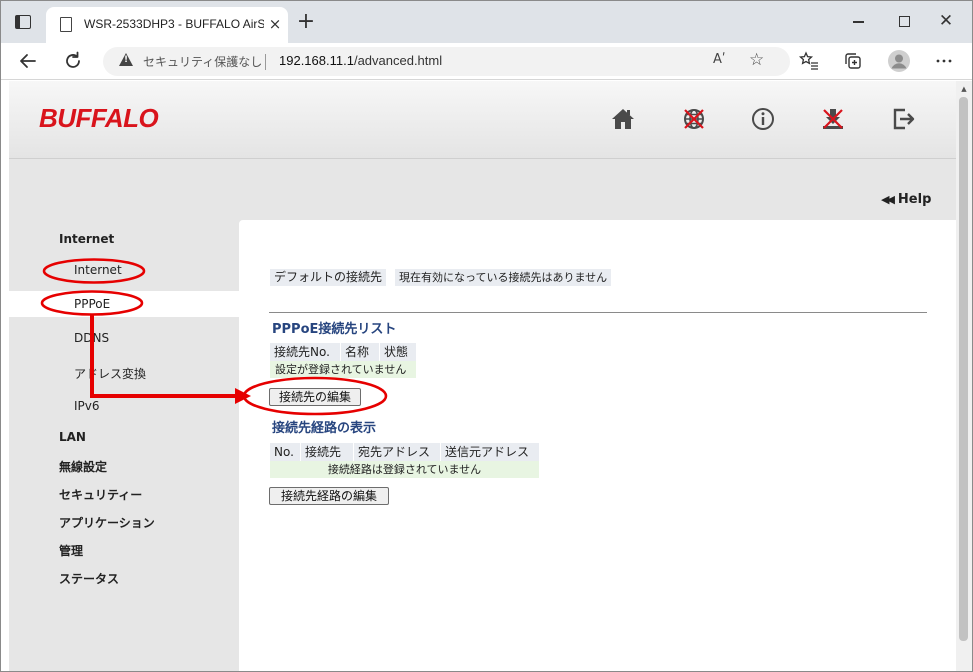 The height and width of the screenshot is (672, 973). What do you see at coordinates (914, 199) in the screenshot?
I see `help-label: Help` at bounding box center [914, 199].